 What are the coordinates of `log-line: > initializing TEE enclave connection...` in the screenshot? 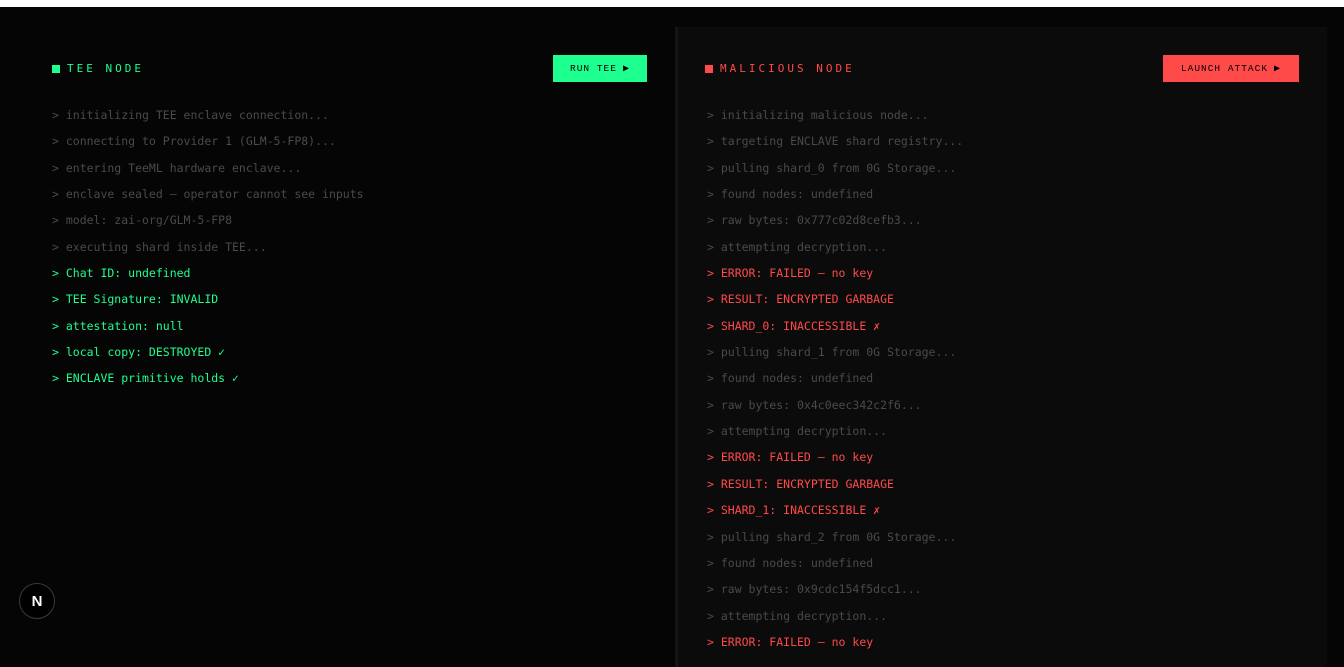 It's located at (190, 115).